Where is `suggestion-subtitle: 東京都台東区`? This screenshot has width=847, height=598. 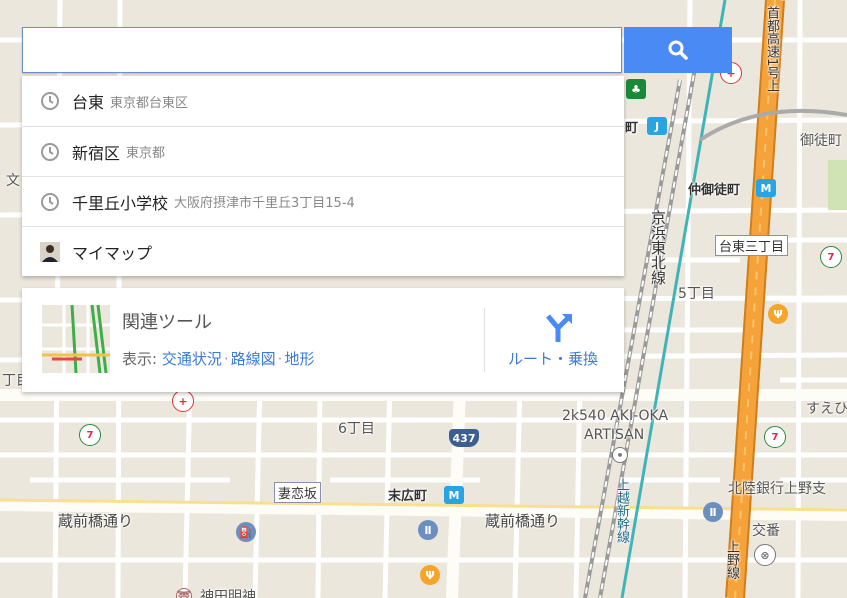
suggestion-subtitle: 東京都台東区 is located at coordinates (149, 103).